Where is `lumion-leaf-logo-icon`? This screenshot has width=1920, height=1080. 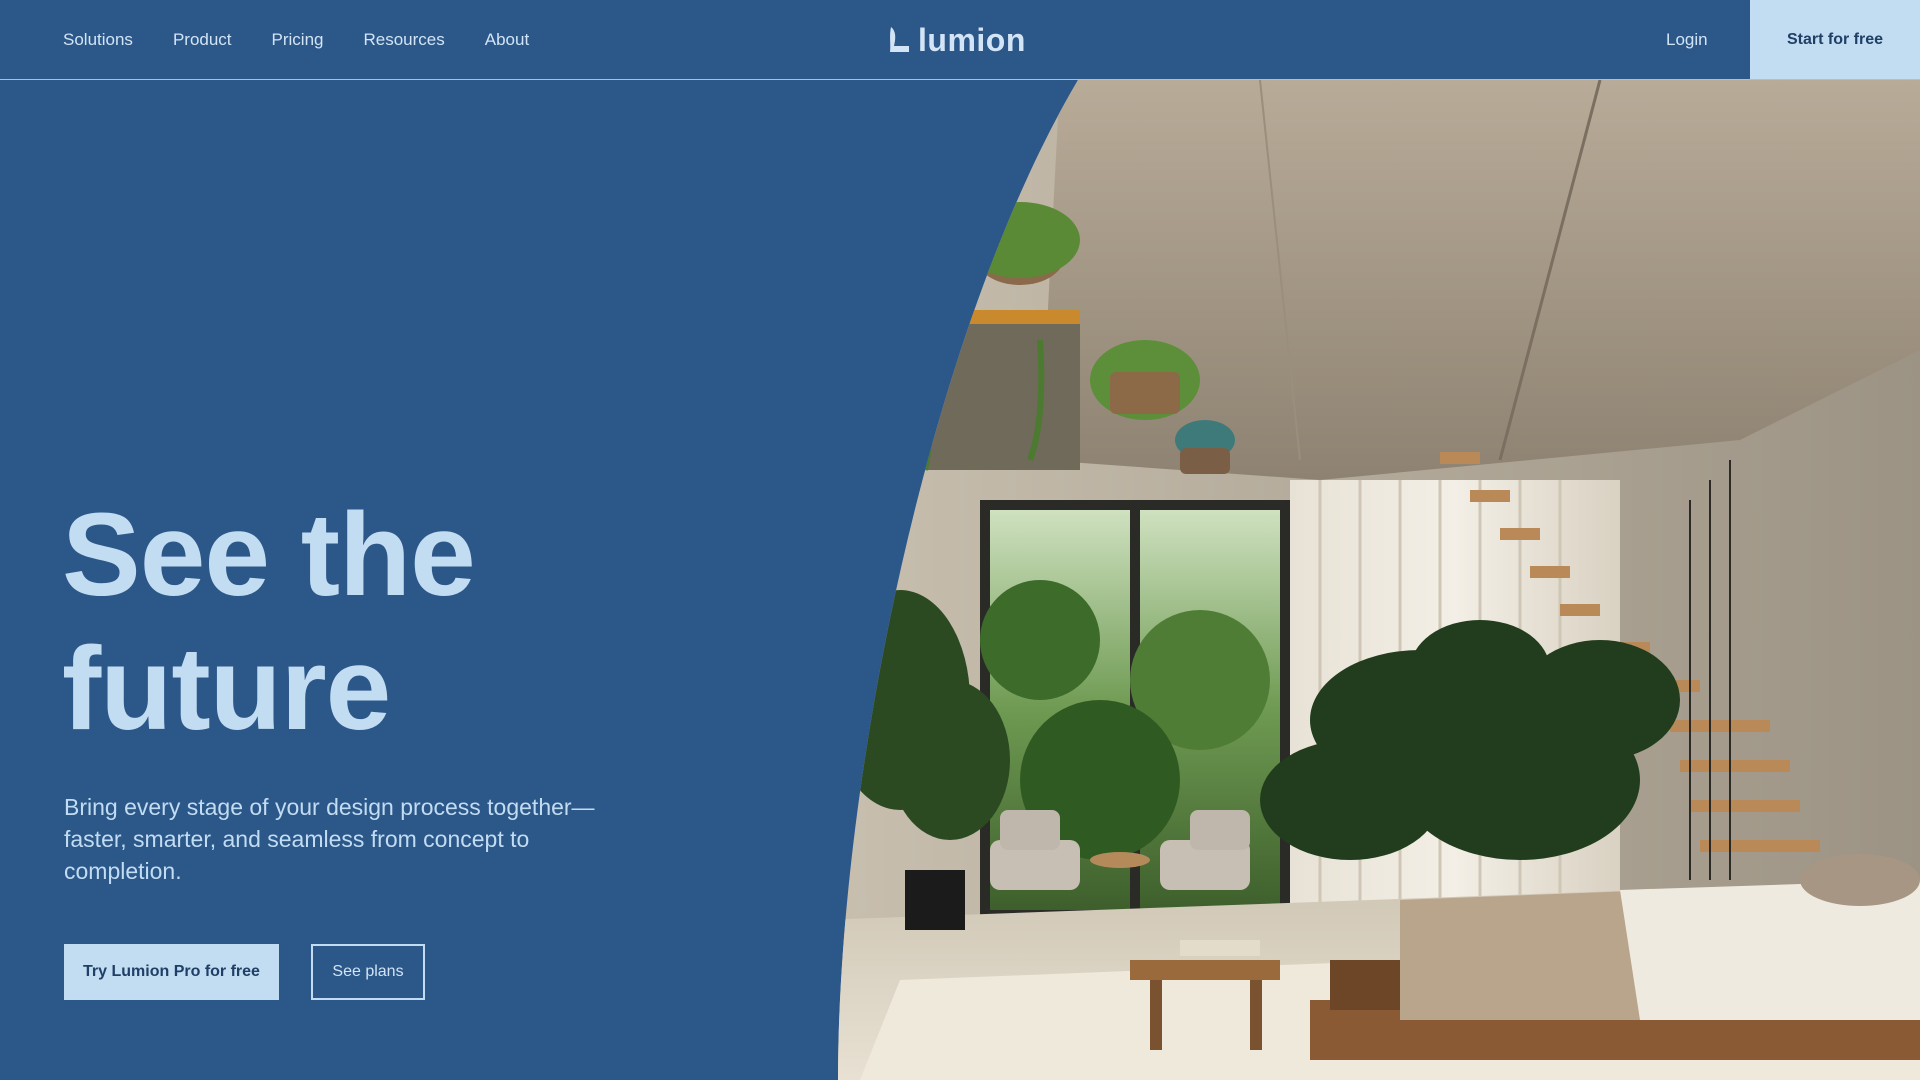
lumion-leaf-logo-icon is located at coordinates (899, 39).